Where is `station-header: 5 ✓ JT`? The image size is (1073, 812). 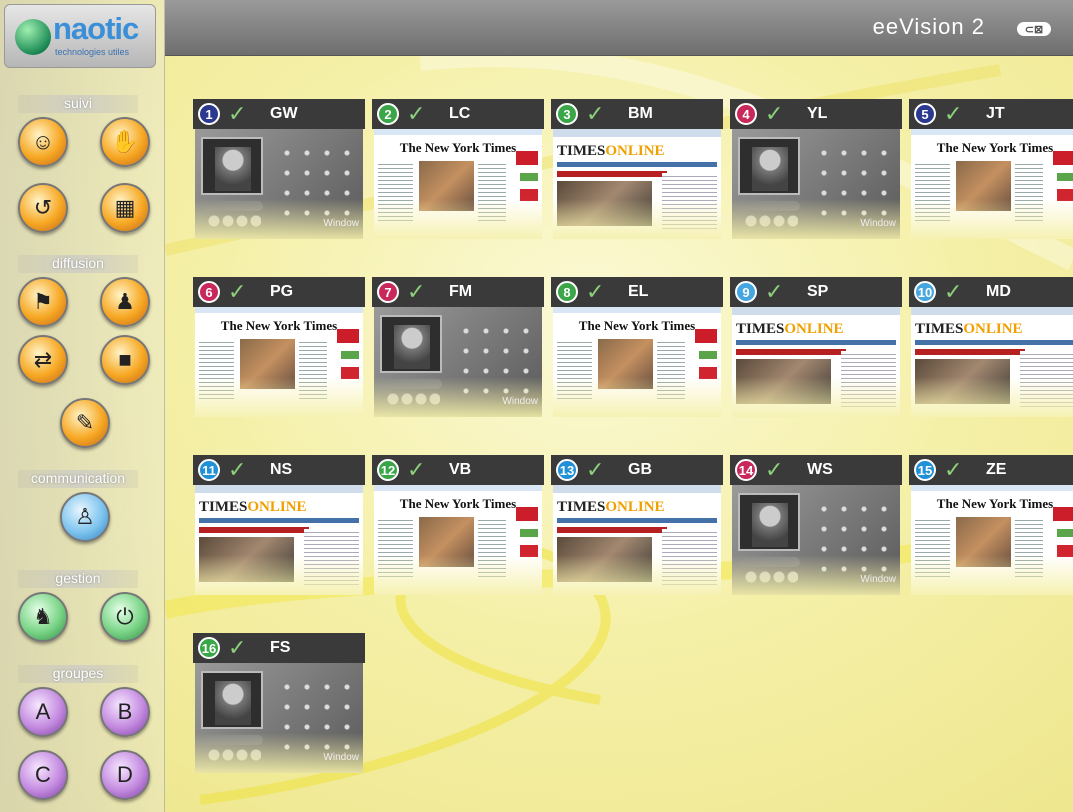 station-header: 5 ✓ JT is located at coordinates (991, 114).